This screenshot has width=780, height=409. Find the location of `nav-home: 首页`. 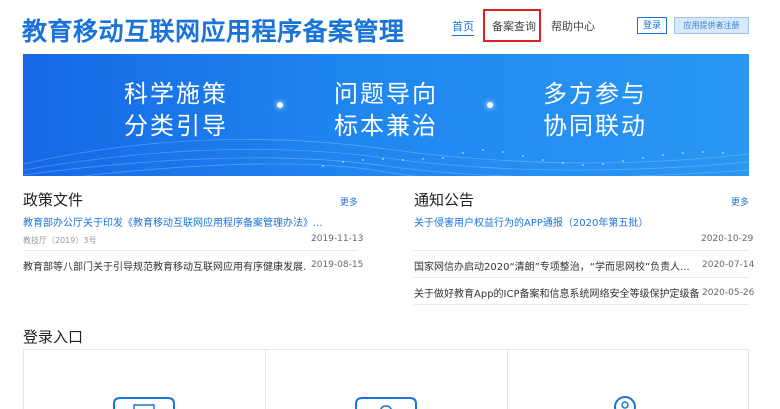

nav-home: 首页 is located at coordinates (463, 27).